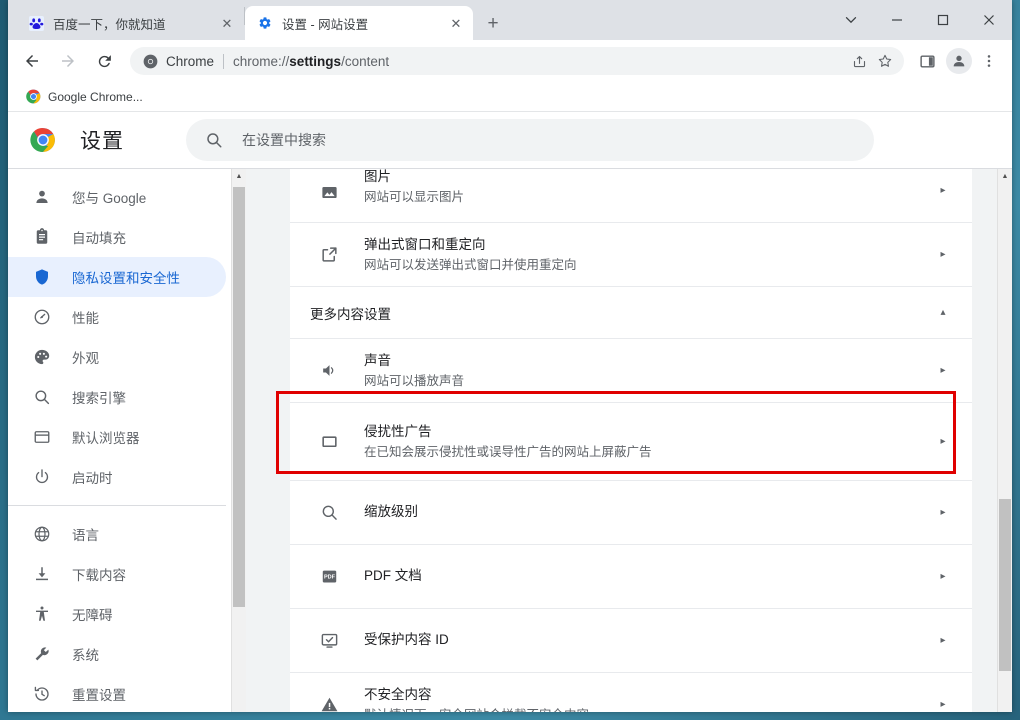 The width and height of the screenshot is (1020, 720). What do you see at coordinates (365, 61) in the screenshot?
I see `url-suffix: /content` at bounding box center [365, 61].